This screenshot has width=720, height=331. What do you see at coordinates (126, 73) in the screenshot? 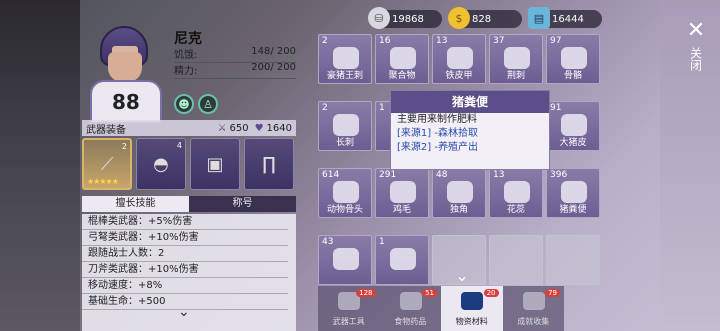
I see `character-portrait: 88` at bounding box center [126, 73].